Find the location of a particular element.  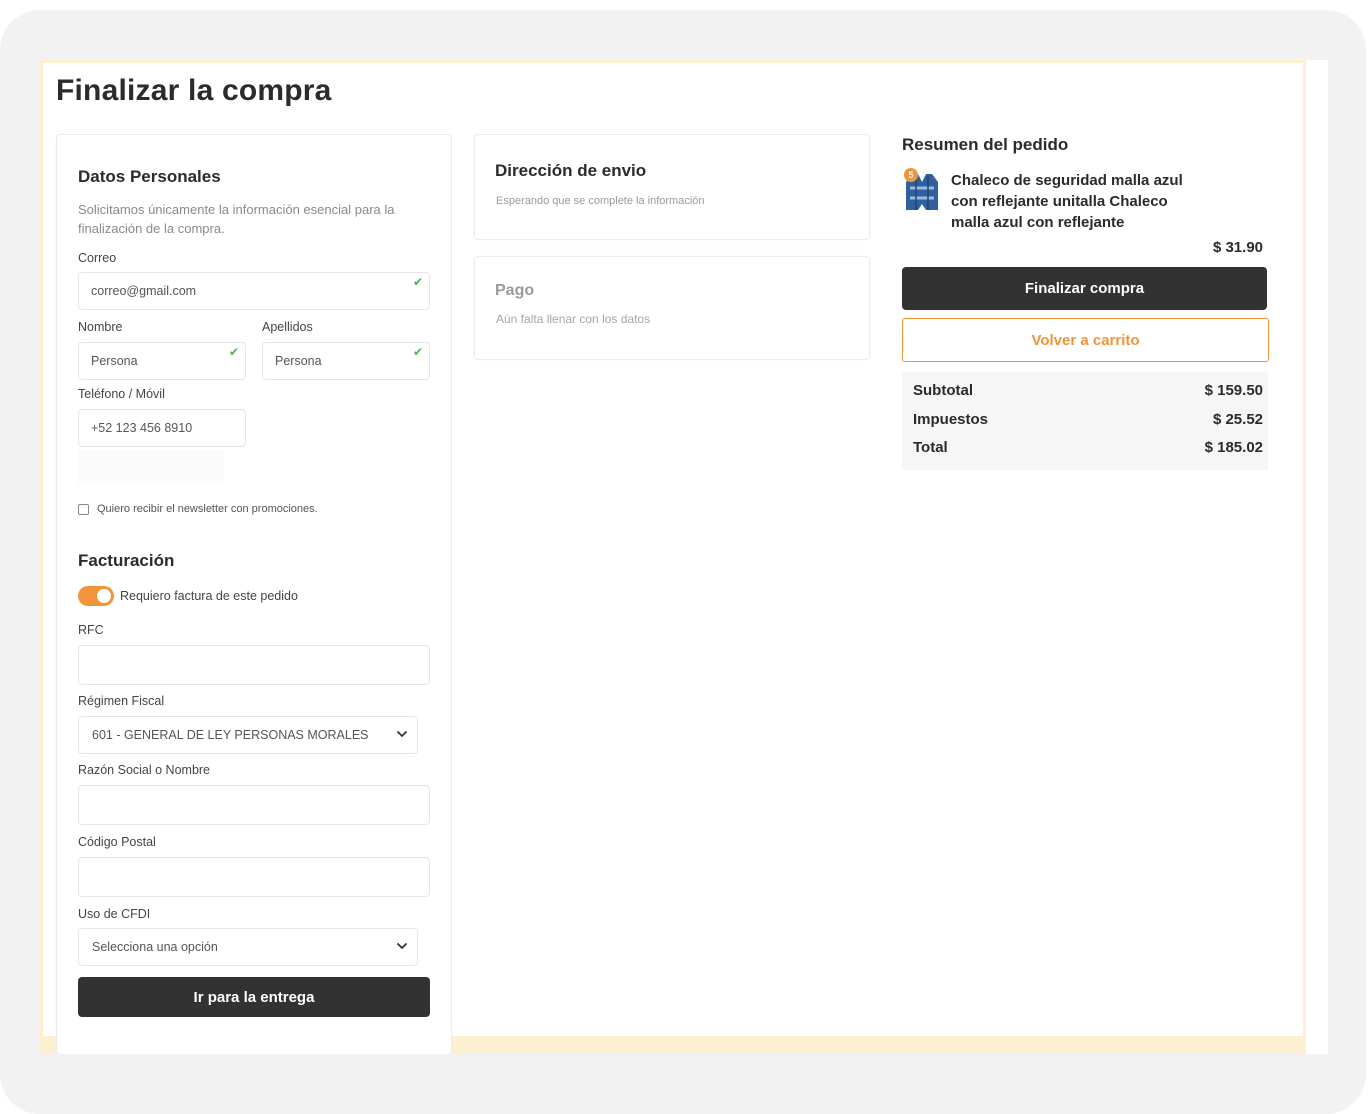

shipping-status: Esperando que se complete la información is located at coordinates (600, 201).